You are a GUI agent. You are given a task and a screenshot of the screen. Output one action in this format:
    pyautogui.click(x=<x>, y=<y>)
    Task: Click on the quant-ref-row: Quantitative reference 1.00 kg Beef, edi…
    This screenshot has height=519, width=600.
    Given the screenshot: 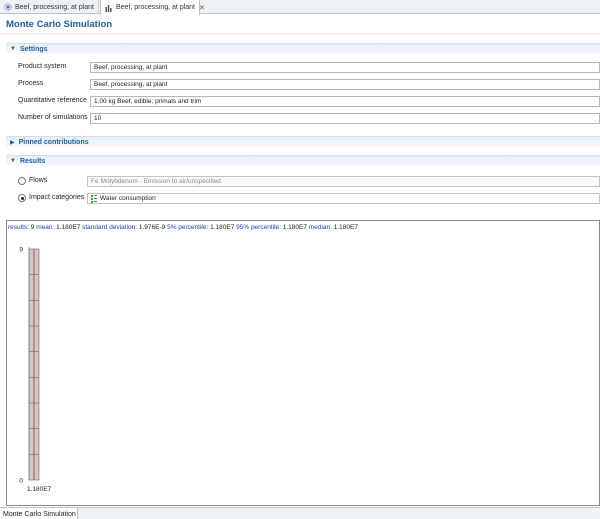 What is the action you would take?
    pyautogui.click(x=309, y=101)
    